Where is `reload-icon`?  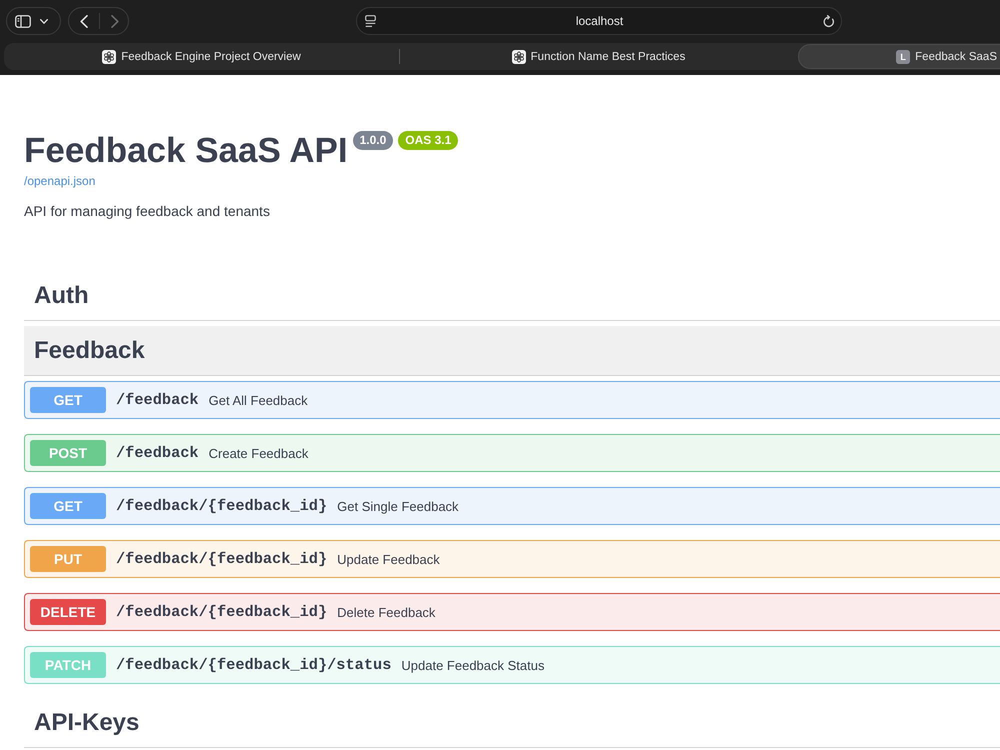
reload-icon is located at coordinates (829, 21).